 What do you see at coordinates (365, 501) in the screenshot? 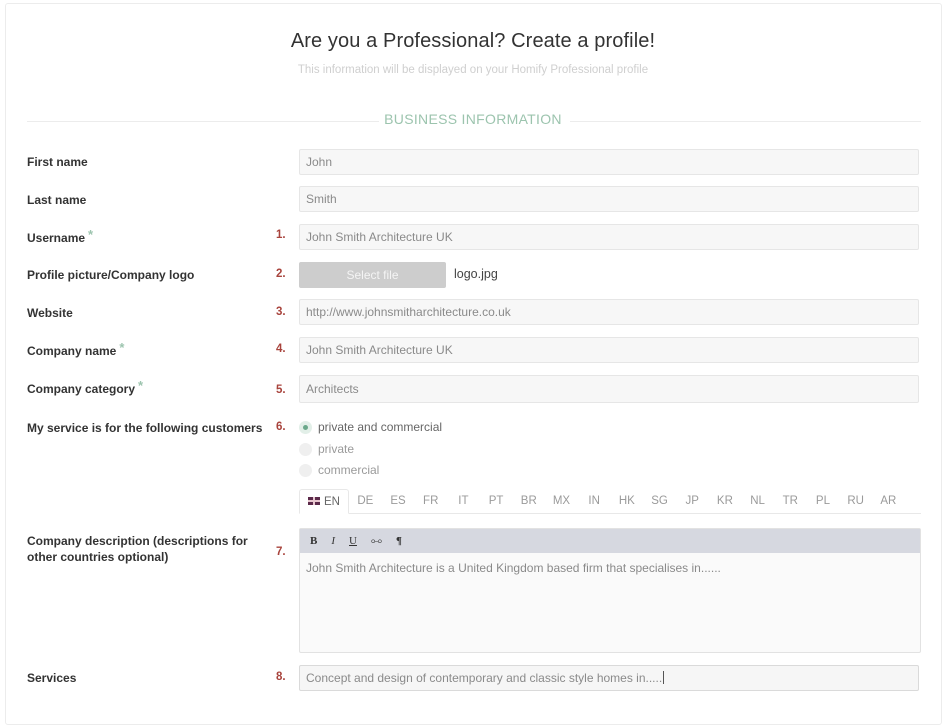
I see `tab-de: DE` at bounding box center [365, 501].